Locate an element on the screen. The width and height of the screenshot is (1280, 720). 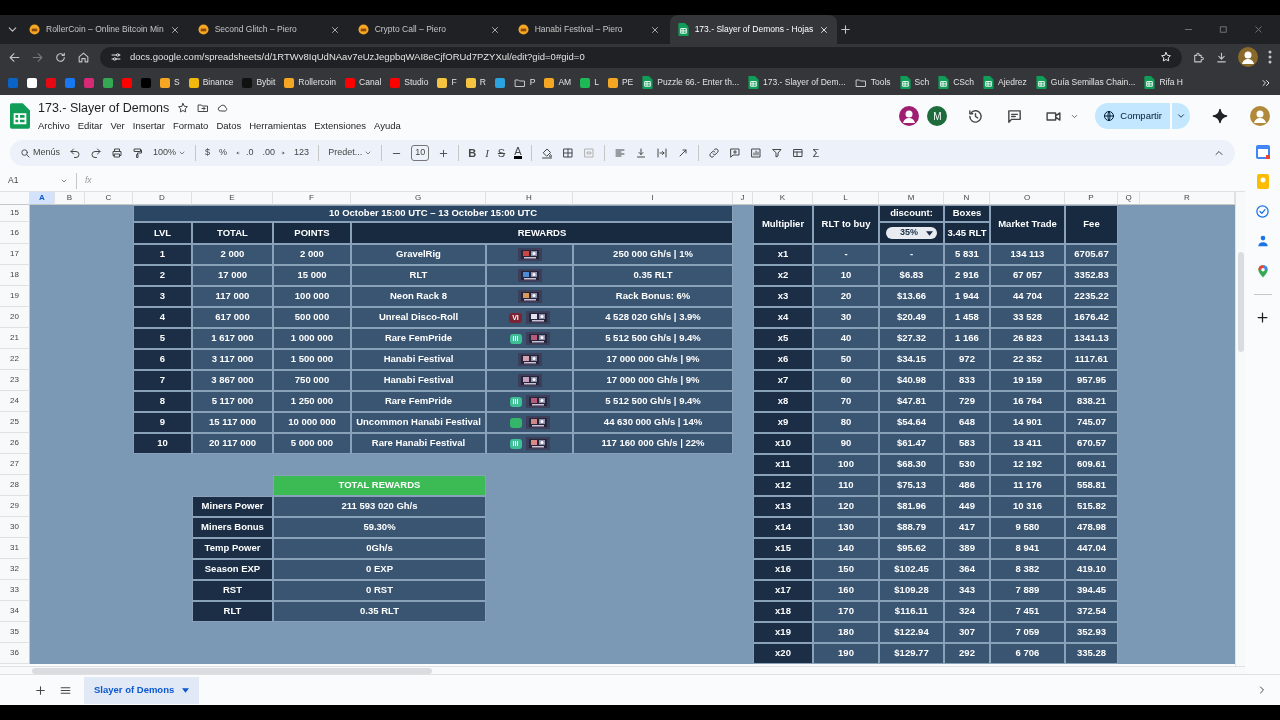
column-letter: N is located at coordinates (967, 198).